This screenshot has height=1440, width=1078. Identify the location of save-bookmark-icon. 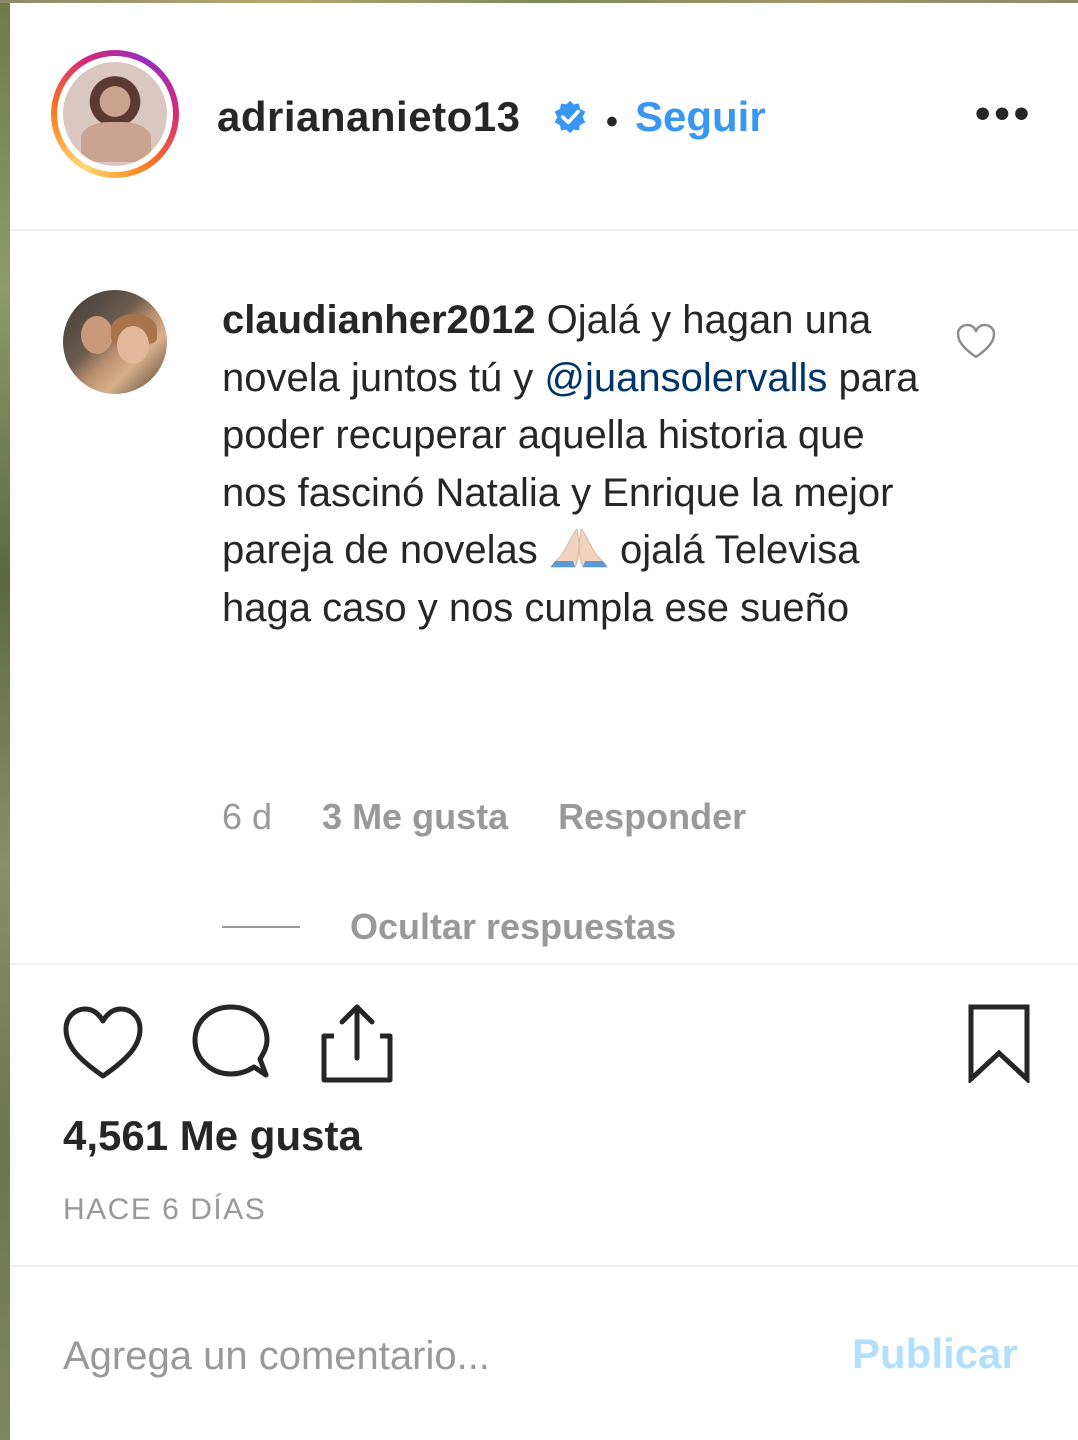
(999, 1043).